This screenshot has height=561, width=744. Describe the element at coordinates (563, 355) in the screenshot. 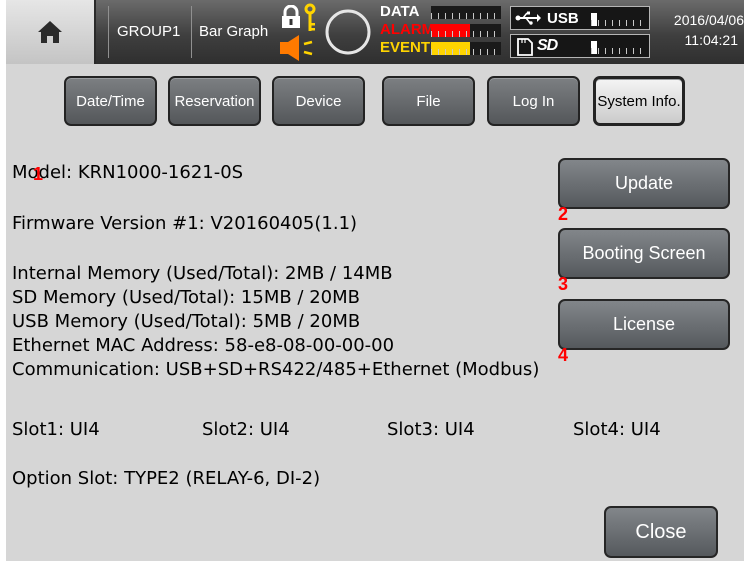

I see `marker-4: 4` at that location.